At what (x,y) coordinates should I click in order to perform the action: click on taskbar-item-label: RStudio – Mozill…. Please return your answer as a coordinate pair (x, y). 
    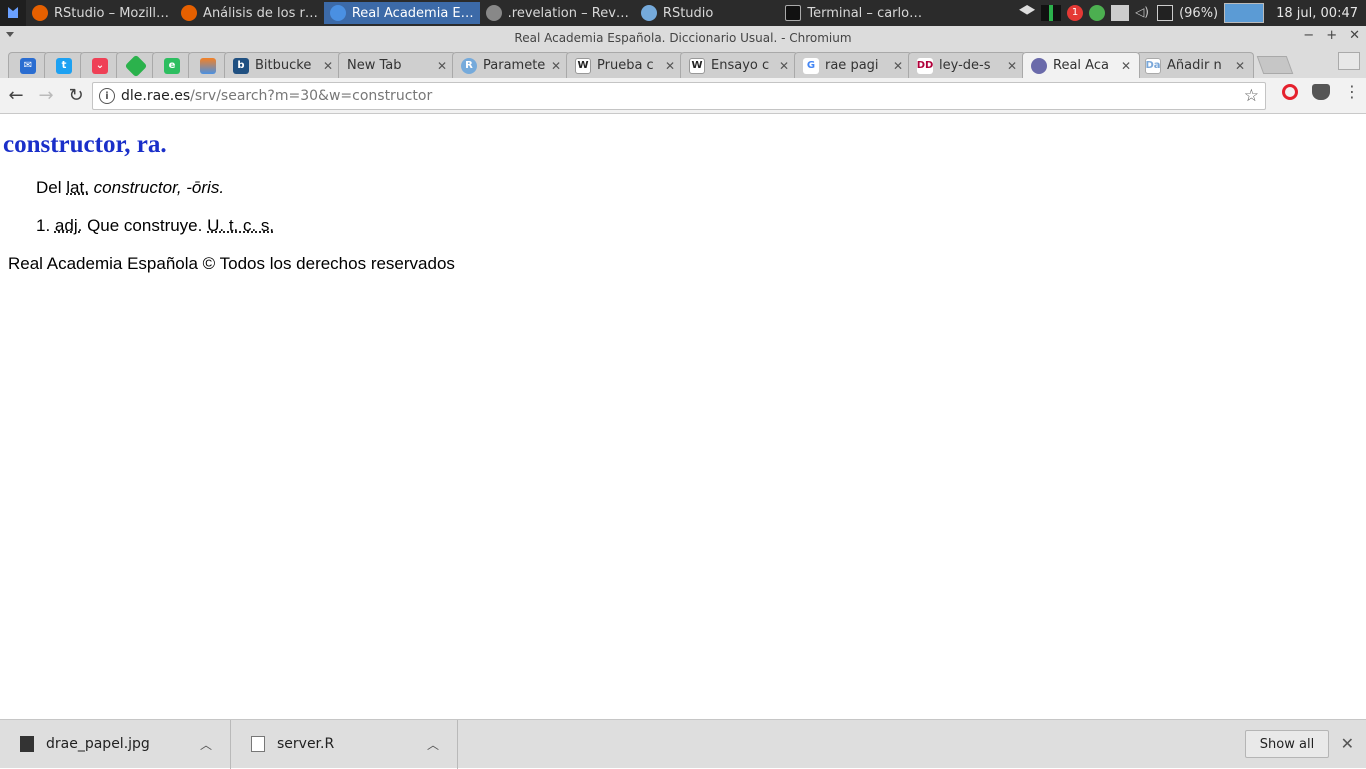
    Looking at the image, I should click on (112, 13).